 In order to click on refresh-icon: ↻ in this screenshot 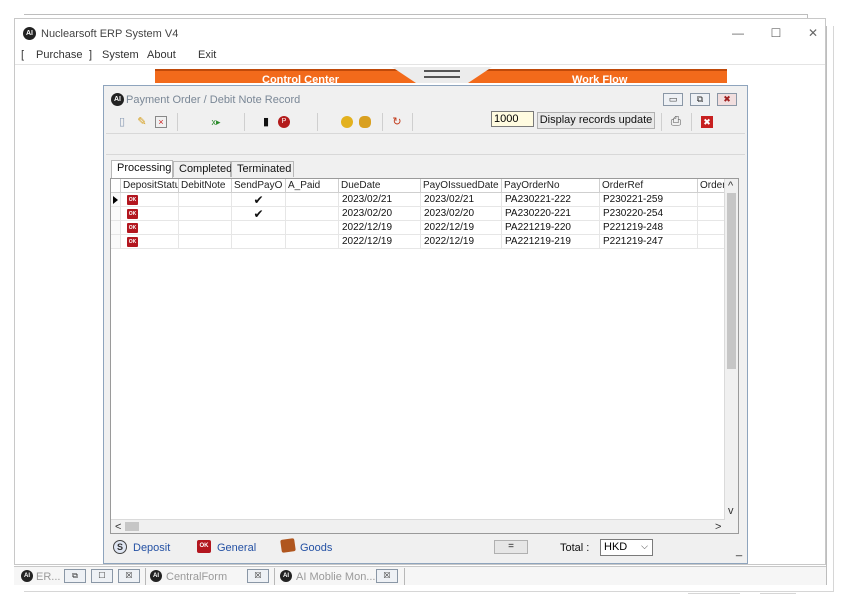, I will do `click(397, 122)`.